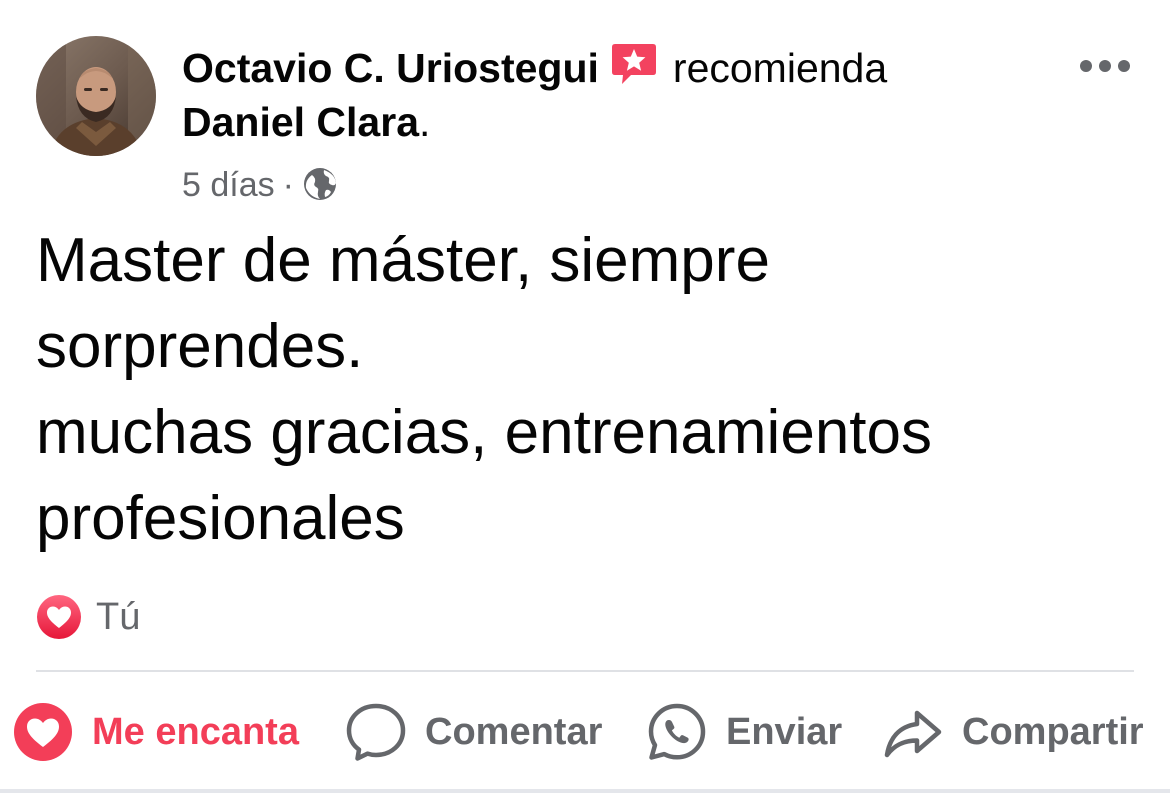 This screenshot has height=793, width=1170. What do you see at coordinates (88, 617) in the screenshot?
I see `reactions-summary: Tú` at bounding box center [88, 617].